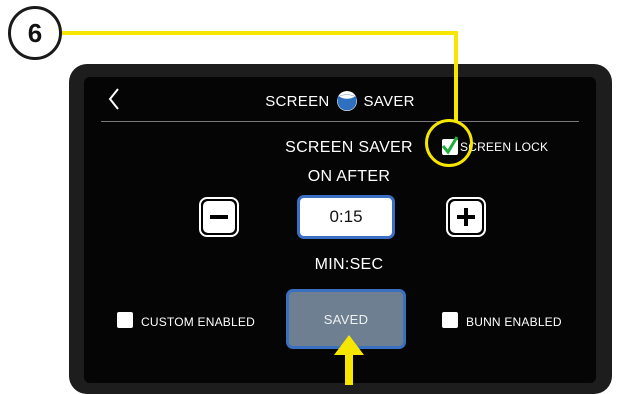 The height and width of the screenshot is (394, 618). Describe the element at coordinates (450, 320) in the screenshot. I see `bunn-enabled-checkbox` at that location.